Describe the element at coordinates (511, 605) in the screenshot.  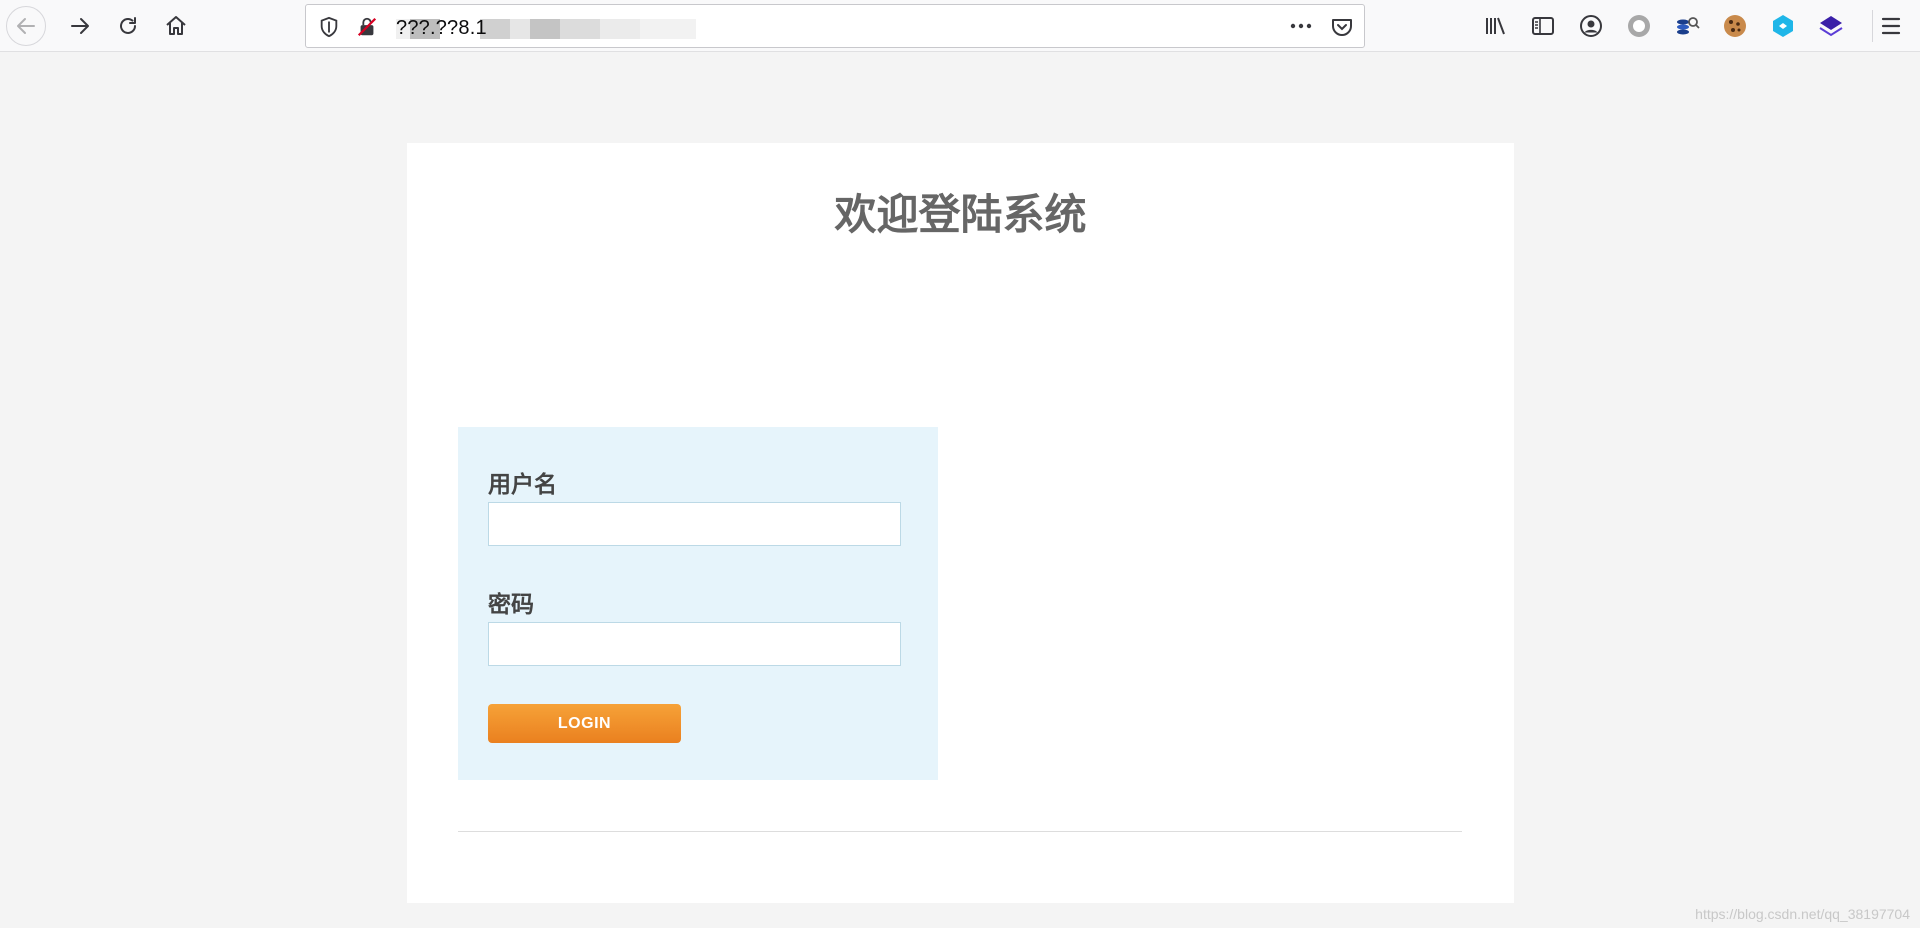
I see `password-label: 密码` at that location.